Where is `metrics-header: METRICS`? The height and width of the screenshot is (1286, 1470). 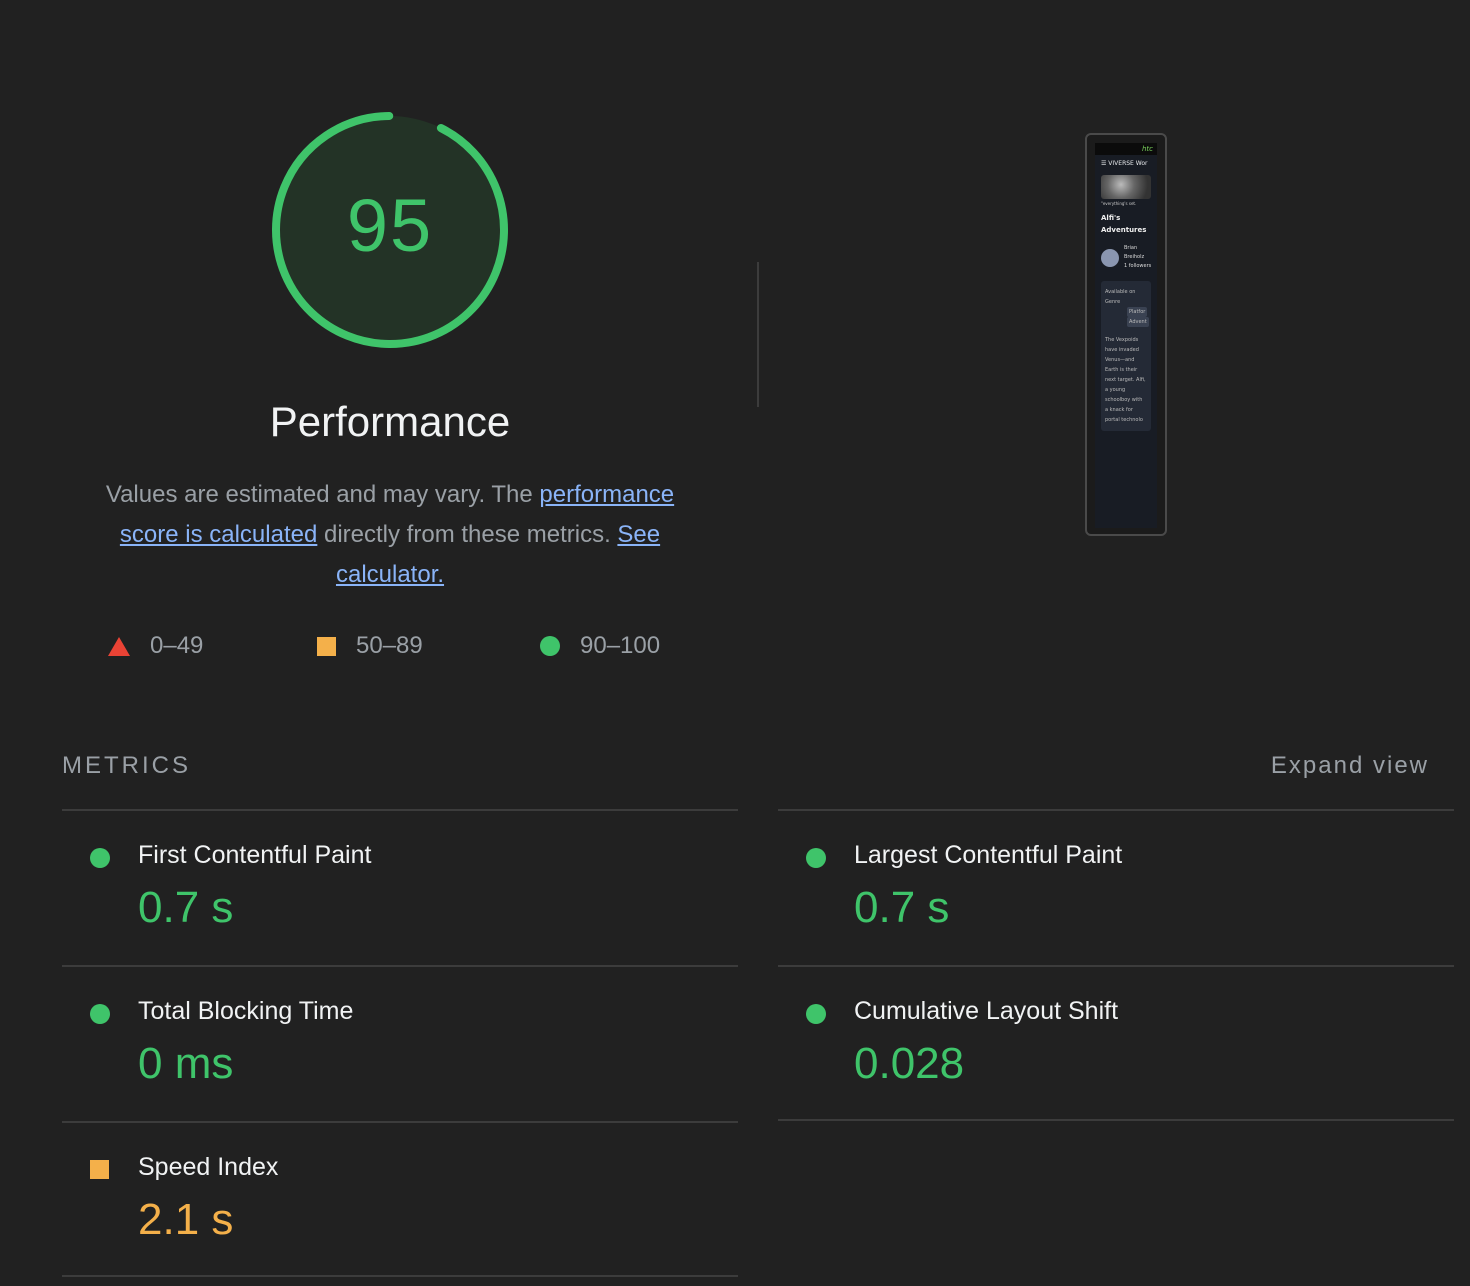
metrics-header: METRICS is located at coordinates (126, 765).